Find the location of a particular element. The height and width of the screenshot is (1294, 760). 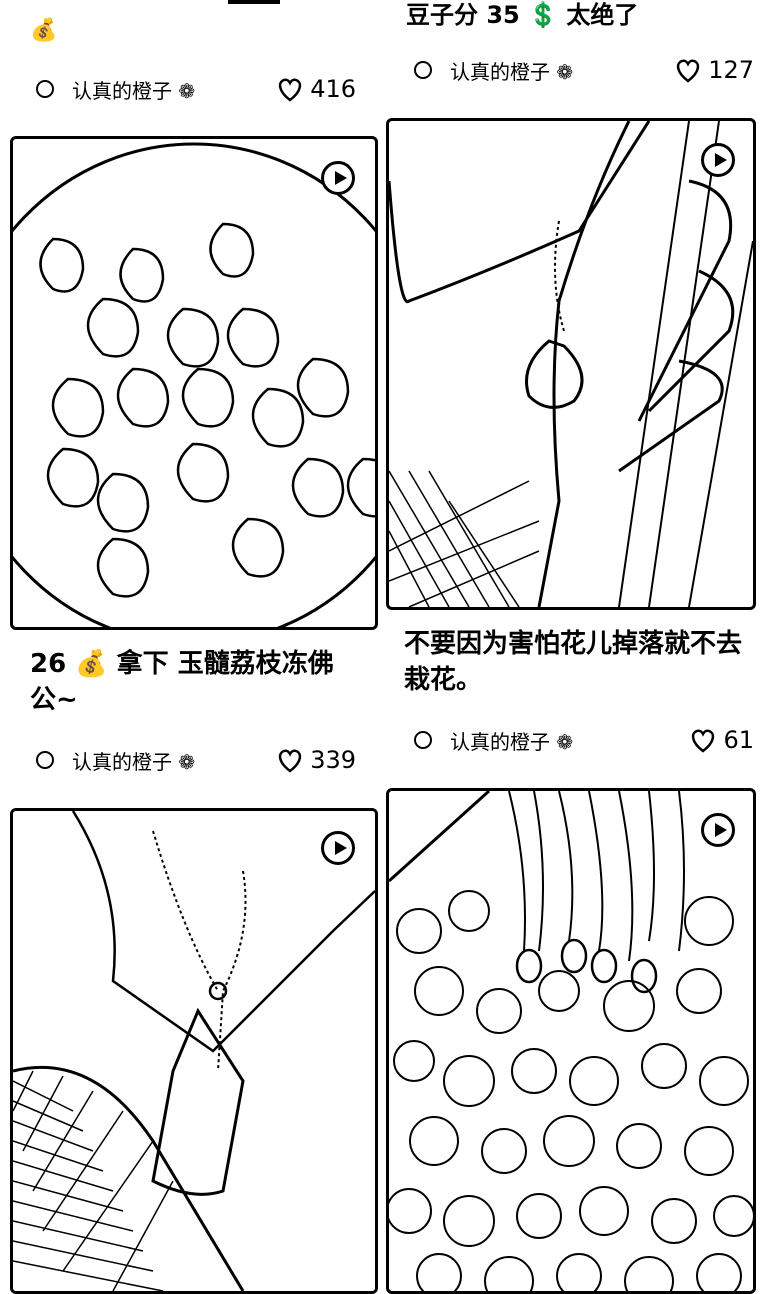

like-button: 61 is located at coordinates (721, 740).